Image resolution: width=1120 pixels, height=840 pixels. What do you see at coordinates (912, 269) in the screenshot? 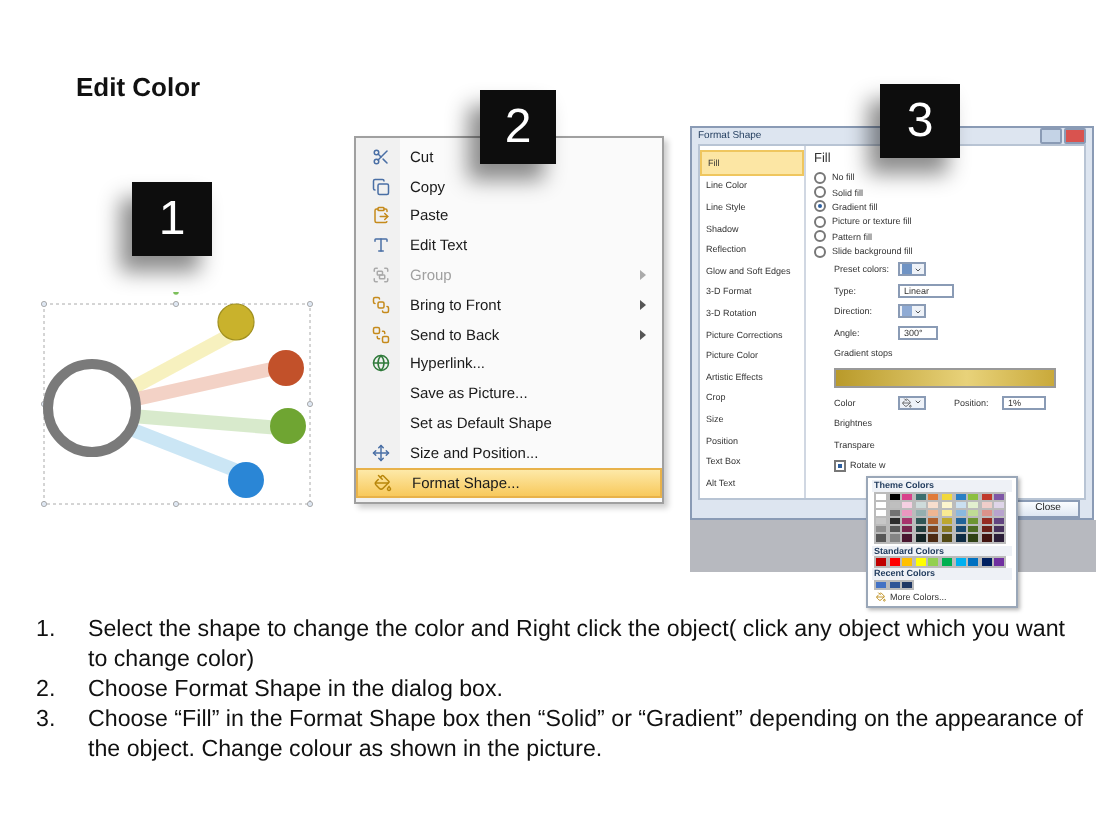
I see `preset-colors-dropdown` at bounding box center [912, 269].